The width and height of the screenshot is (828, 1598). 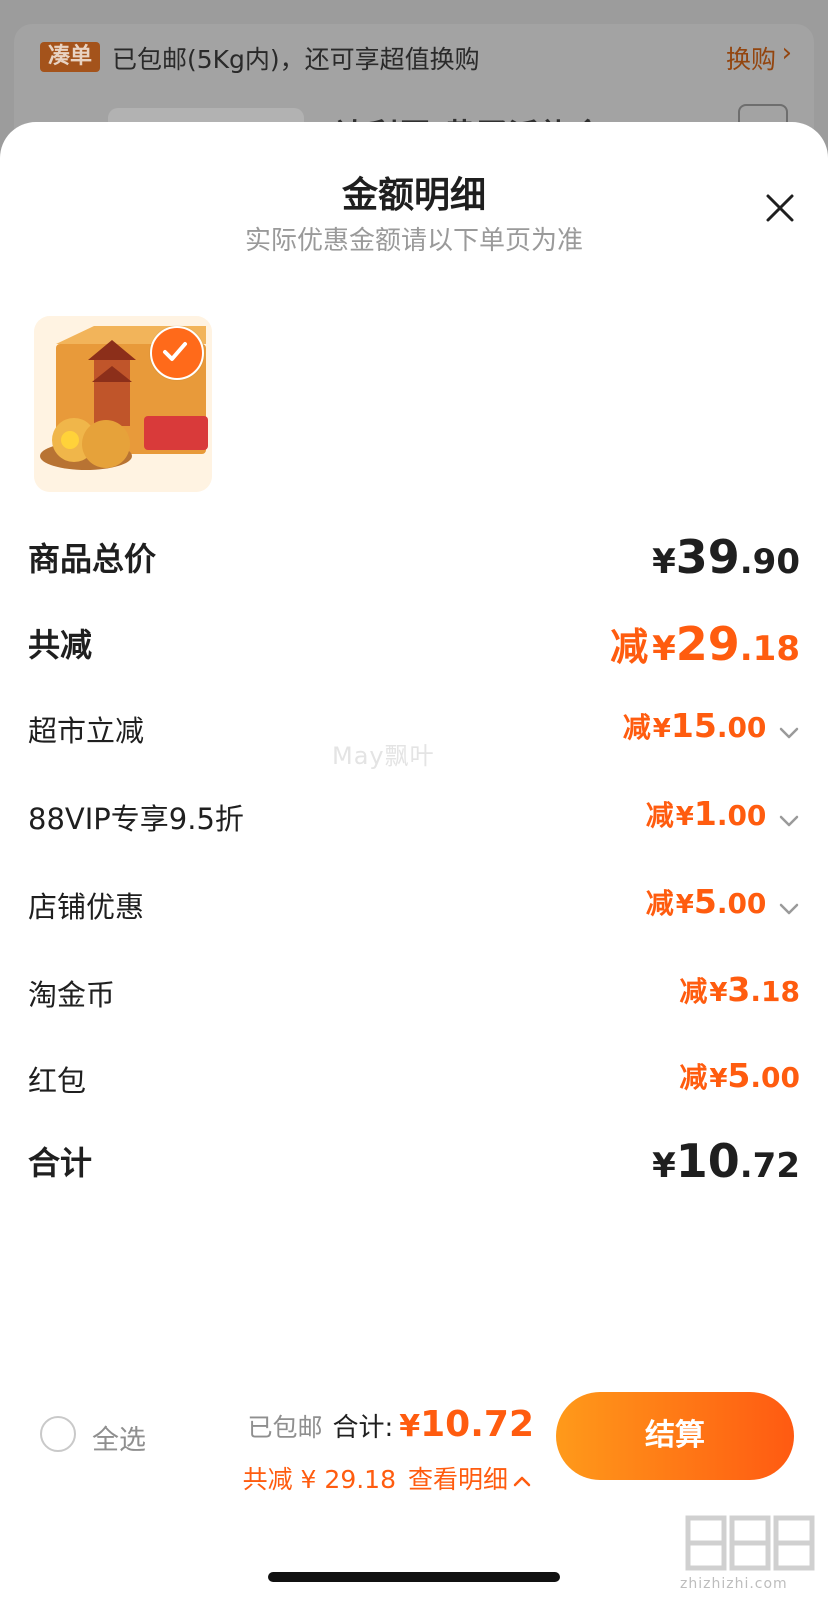 I want to click on discount-item-redpacket: 红包 减¥5.00, so click(x=414, y=1082).